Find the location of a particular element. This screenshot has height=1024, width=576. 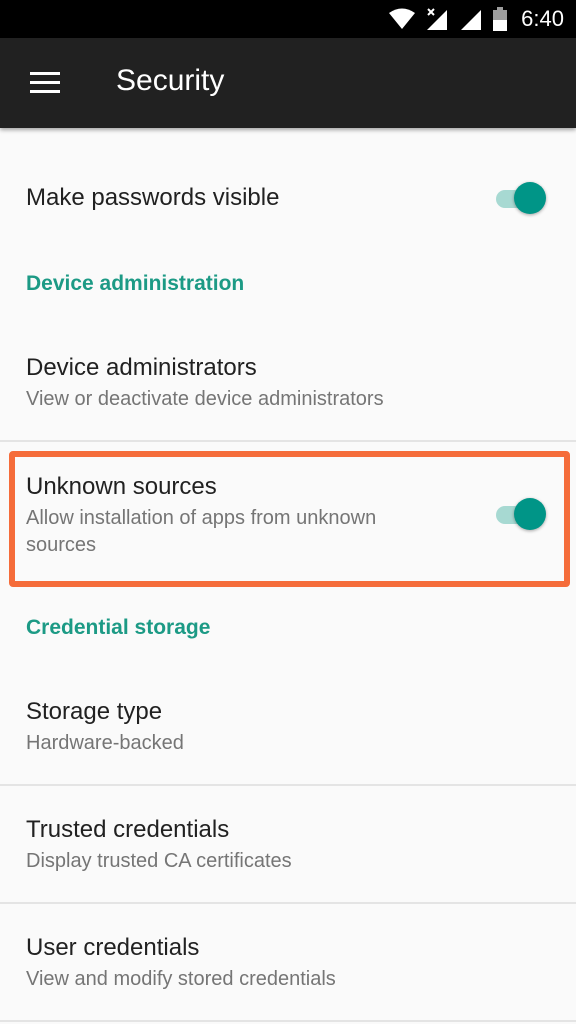

page-title: Security is located at coordinates (170, 80).